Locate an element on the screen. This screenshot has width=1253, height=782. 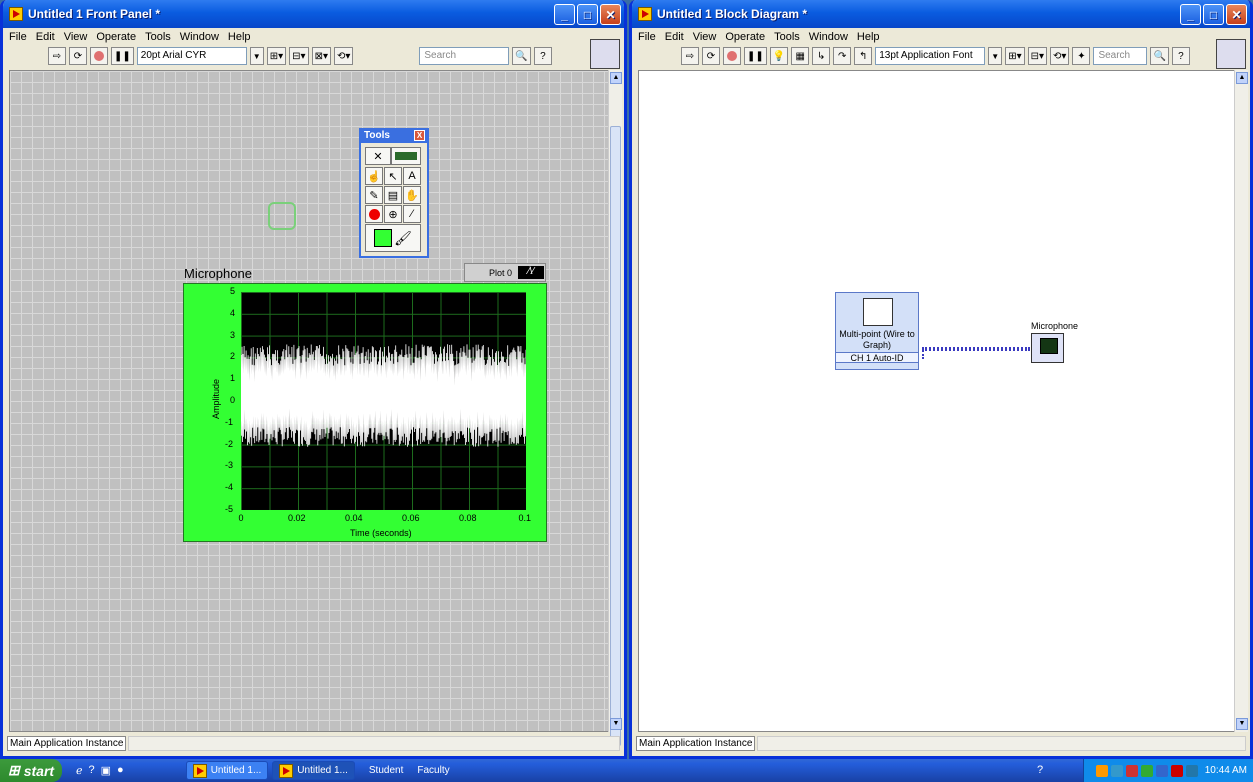
help-center-icon: ? is located at coordinates (92, 770).